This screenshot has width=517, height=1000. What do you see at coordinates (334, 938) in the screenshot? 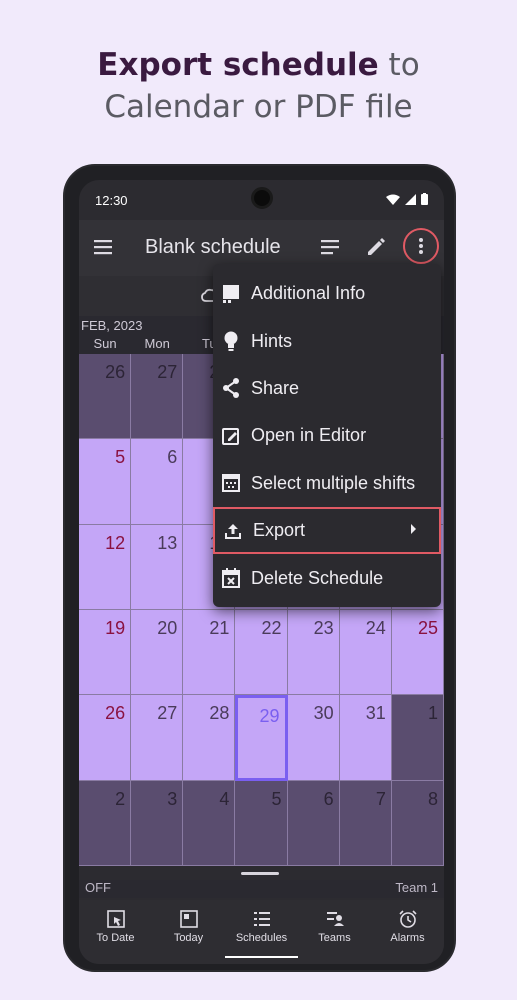
I see `nav-label: Teams` at bounding box center [334, 938].